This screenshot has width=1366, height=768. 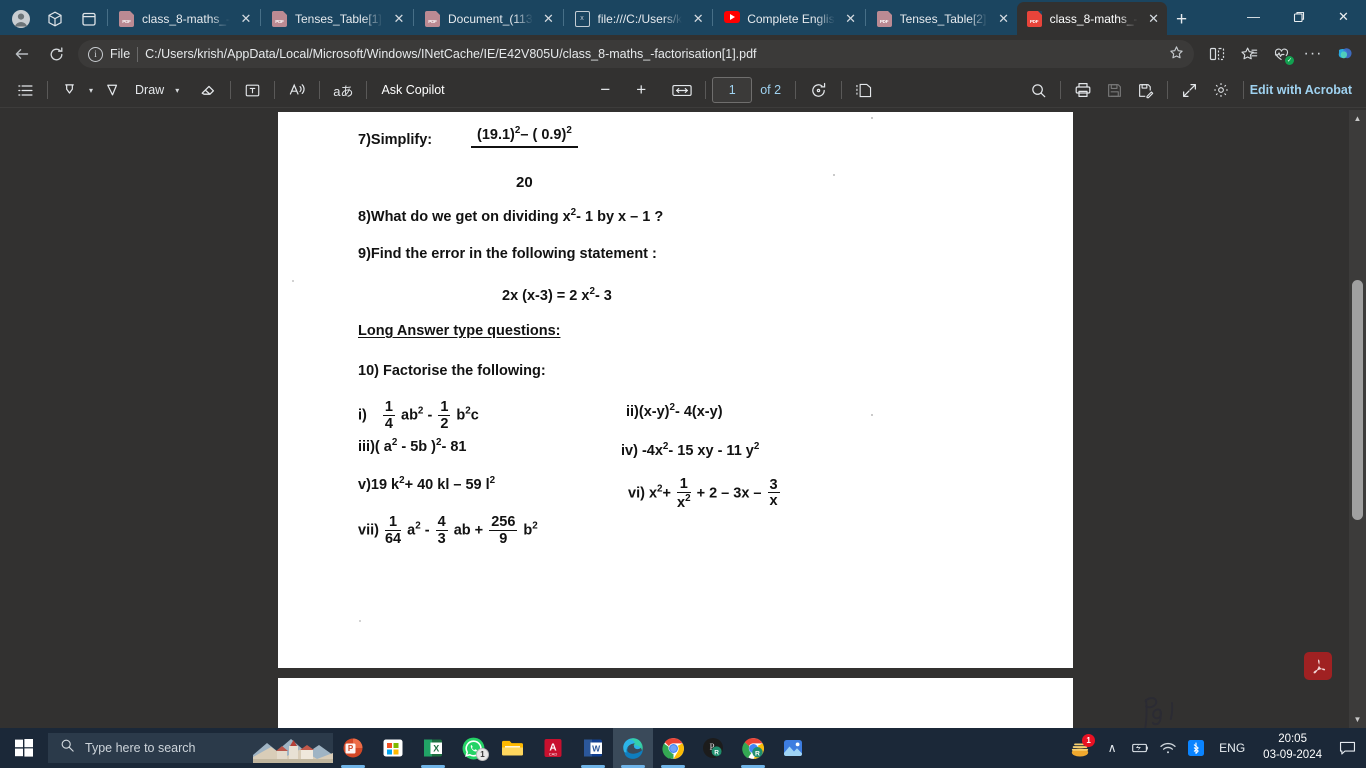 I want to click on tab-tenses-table-2: Tenses_Table[2]. ✕, so click(x=942, y=18).